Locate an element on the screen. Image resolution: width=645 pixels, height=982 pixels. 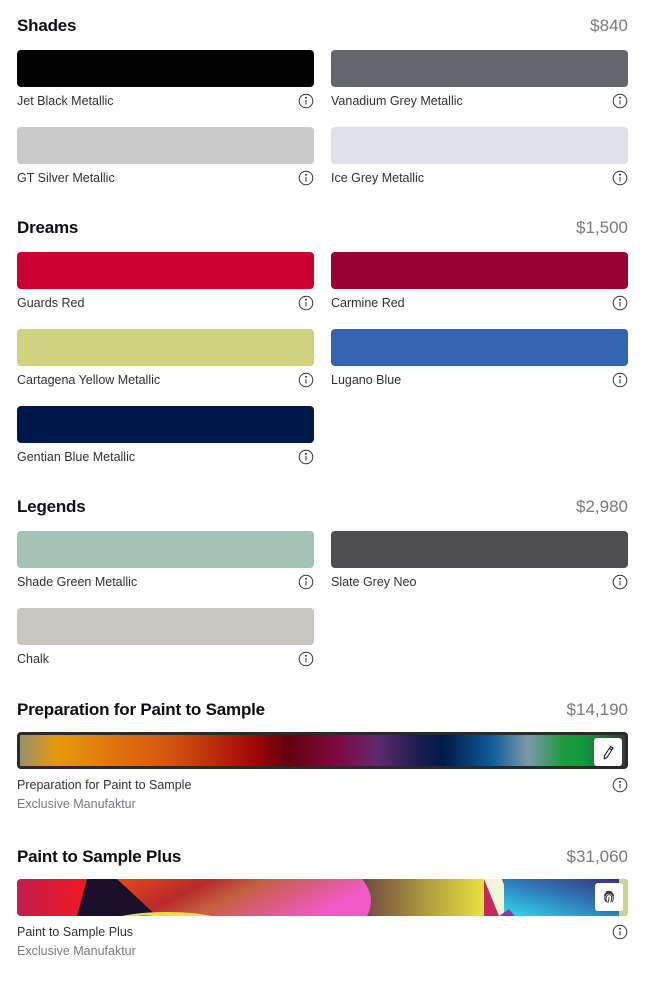
section-price: $31,060 is located at coordinates (597, 856).